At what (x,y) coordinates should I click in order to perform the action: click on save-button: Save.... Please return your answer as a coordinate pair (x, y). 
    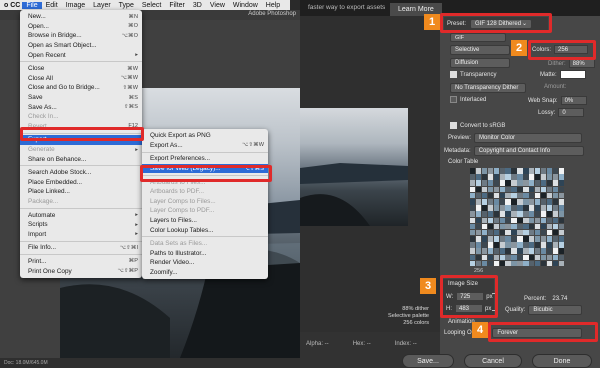
    Looking at the image, I should click on (428, 361).